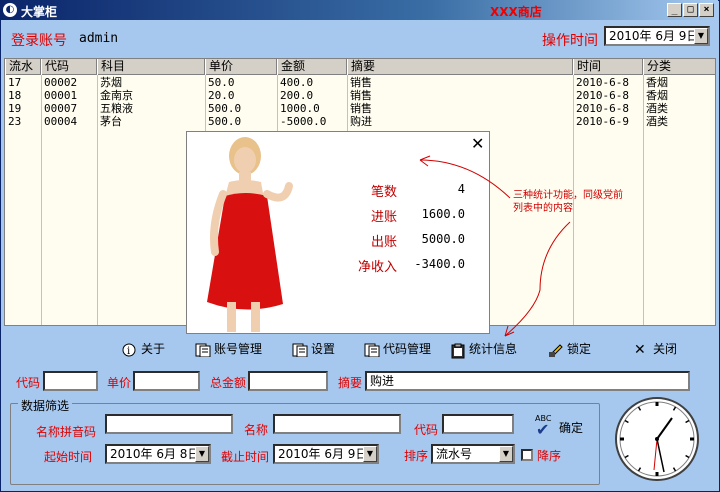 This screenshot has height=492, width=720. I want to click on table-header: 流水 代码 科目 单价 金额 摘要 时间 分类, so click(360, 67).